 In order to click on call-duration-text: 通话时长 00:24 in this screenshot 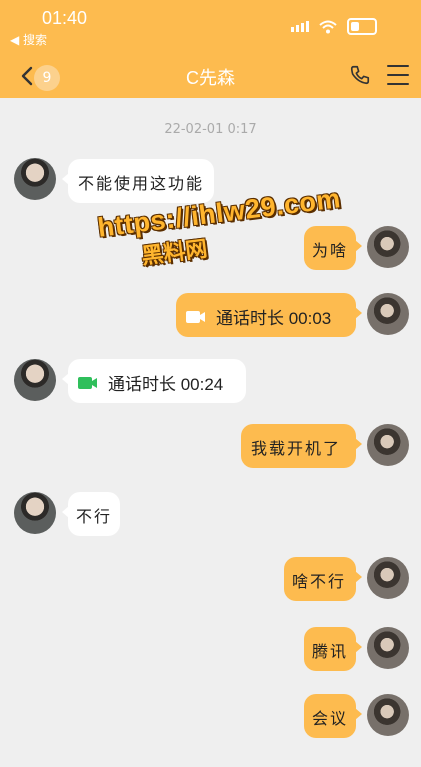, I will do `click(166, 384)`.